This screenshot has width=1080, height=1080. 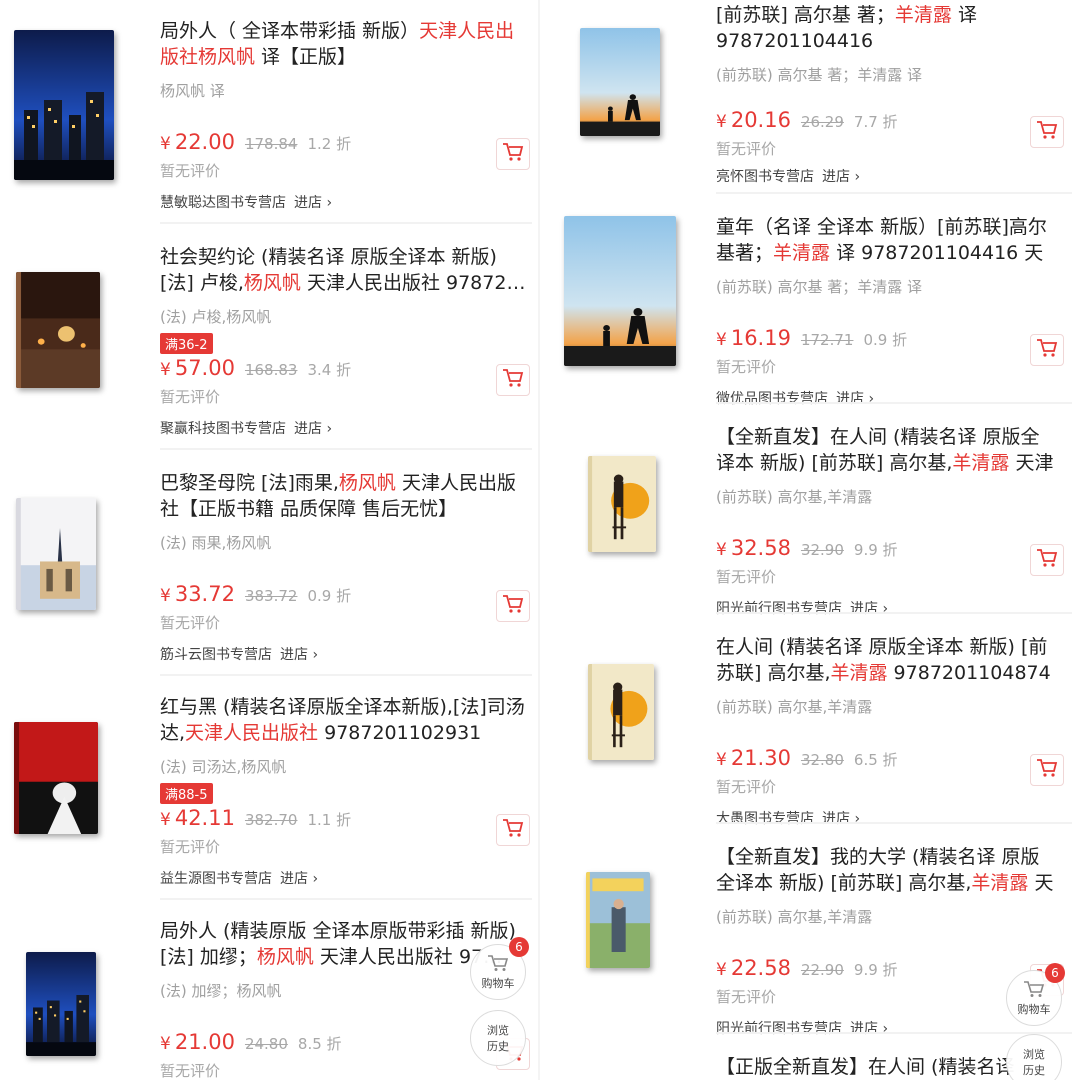 I want to click on history-label-line1: 浏览, so click(x=1034, y=1054).